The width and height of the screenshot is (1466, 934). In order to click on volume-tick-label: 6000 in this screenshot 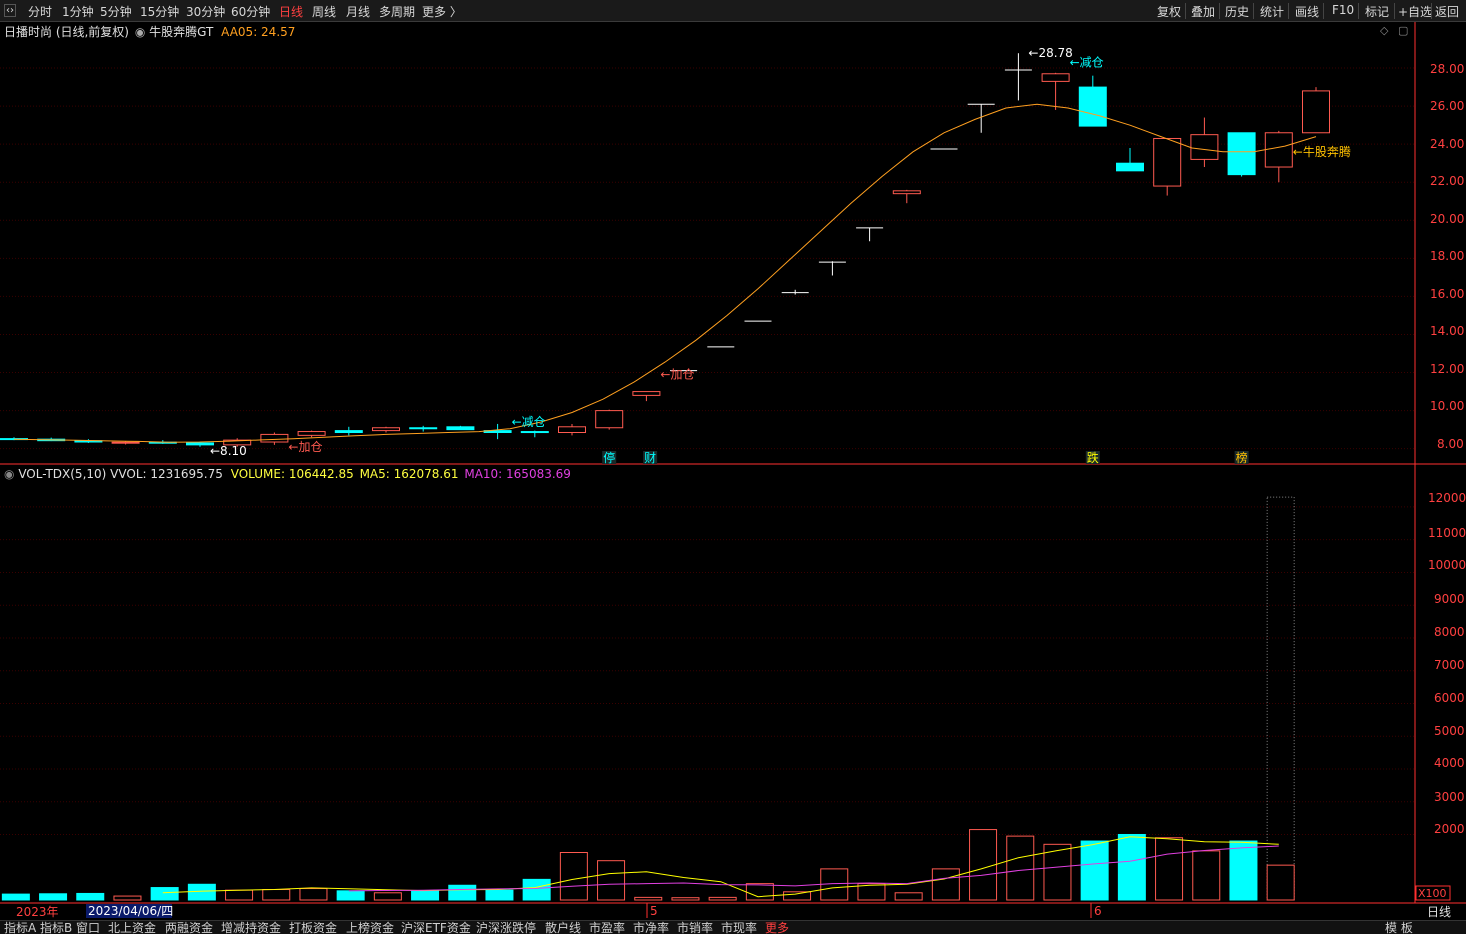, I will do `click(1449, 698)`.